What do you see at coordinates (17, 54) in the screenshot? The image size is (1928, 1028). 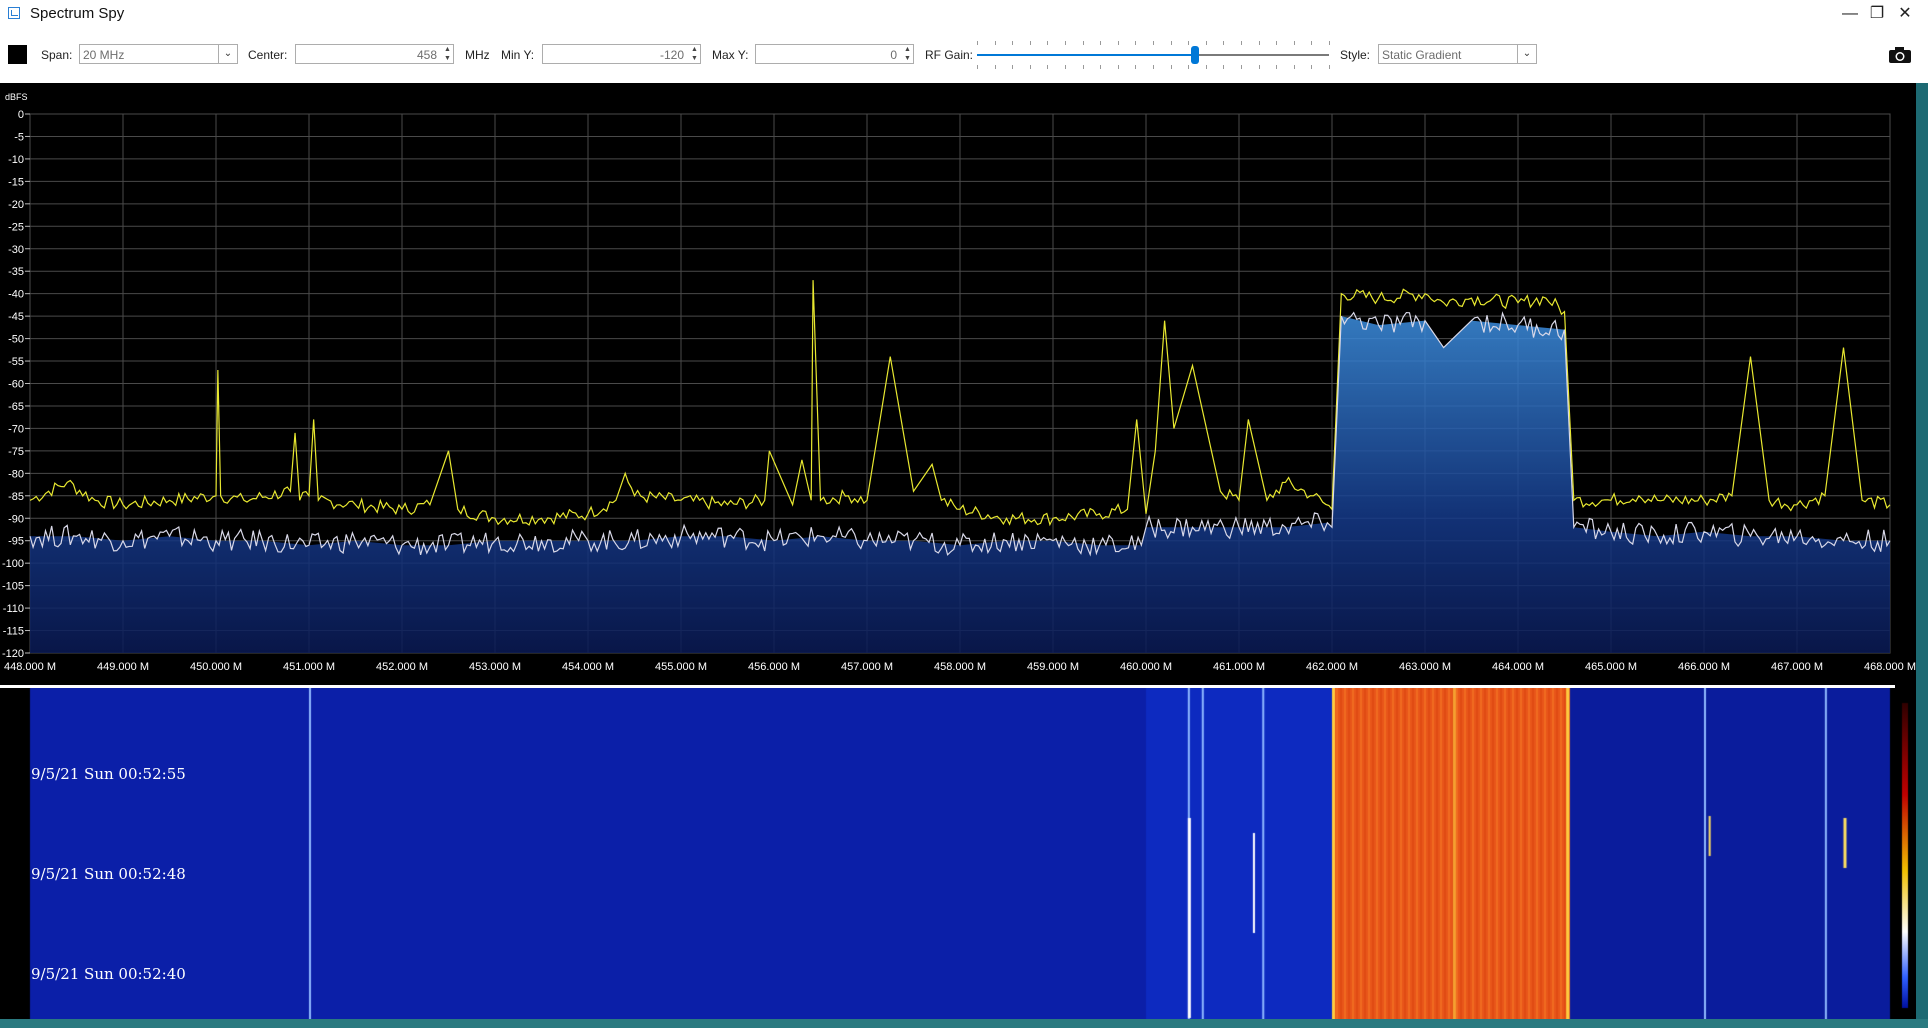 I see `color-swatch-icon` at bounding box center [17, 54].